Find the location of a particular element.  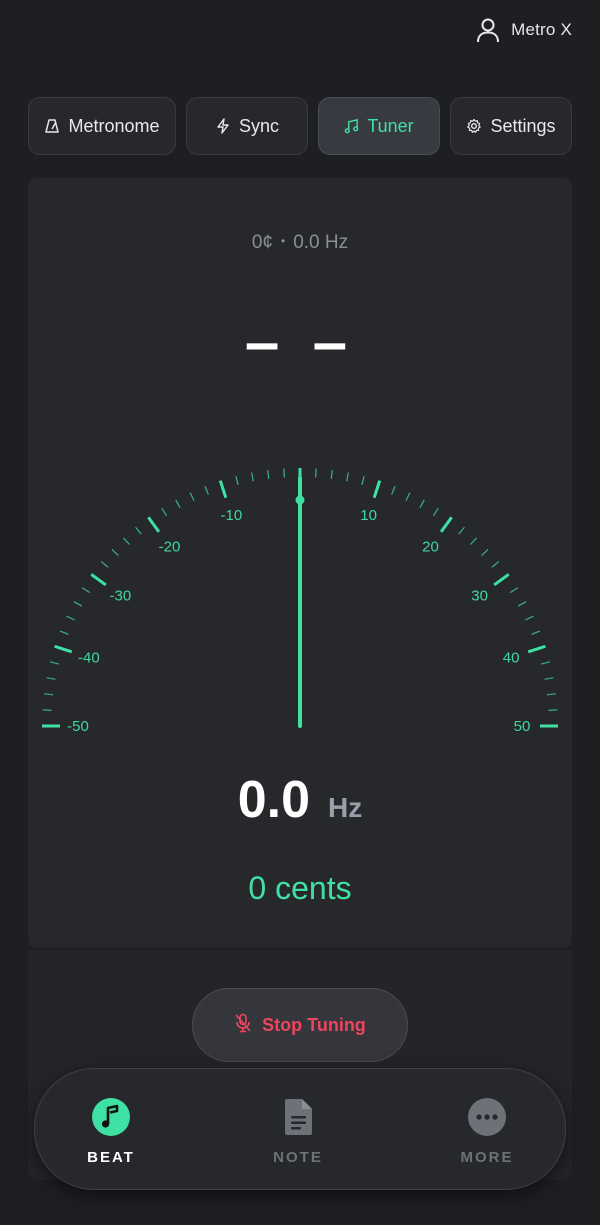

user-profile: Metro X is located at coordinates (523, 30).